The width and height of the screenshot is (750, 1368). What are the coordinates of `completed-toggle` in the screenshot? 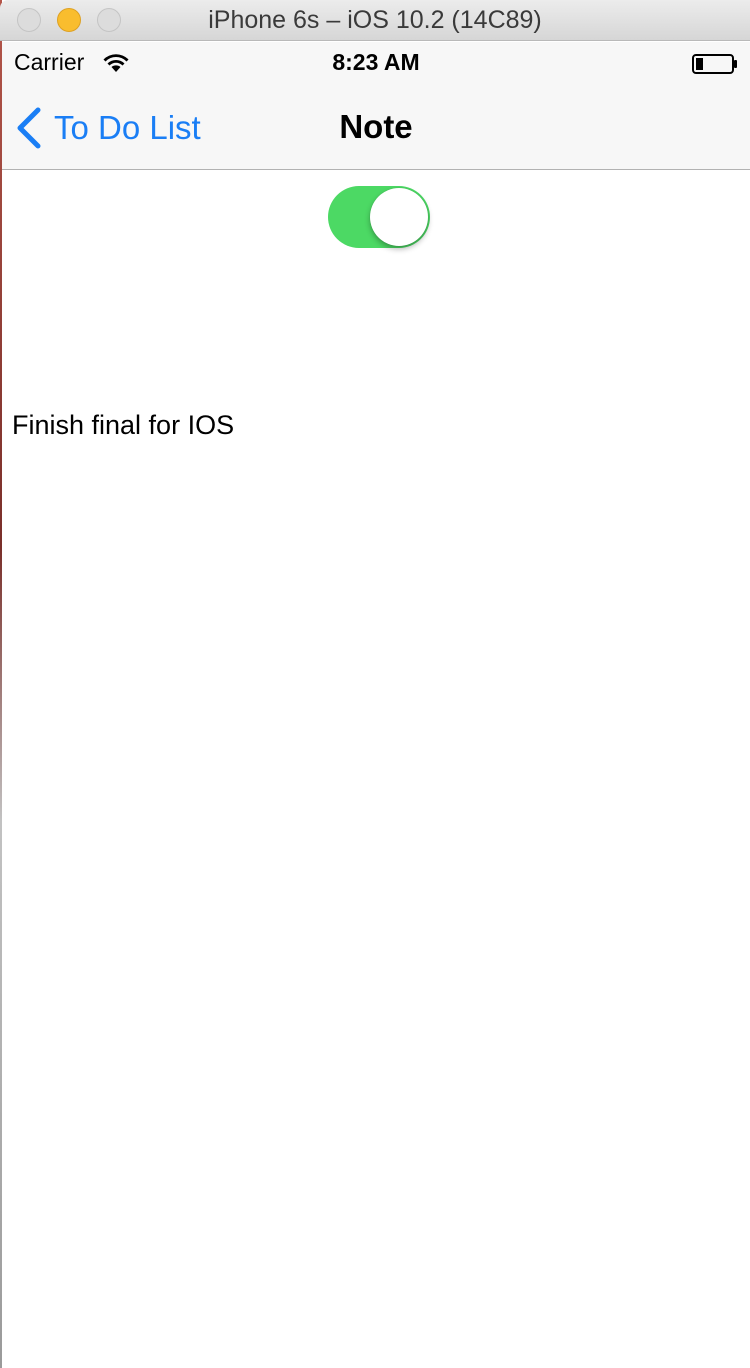 It's located at (379, 217).